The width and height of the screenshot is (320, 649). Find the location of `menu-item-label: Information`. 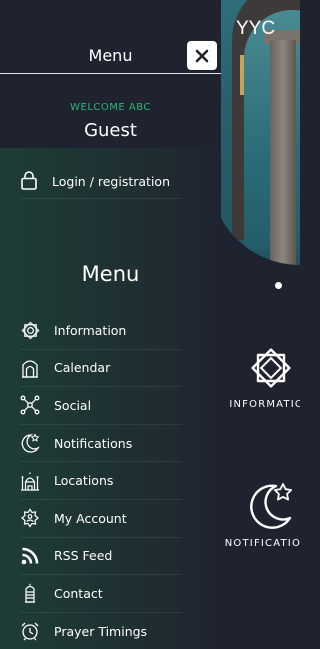

menu-item-label: Information is located at coordinates (90, 330).